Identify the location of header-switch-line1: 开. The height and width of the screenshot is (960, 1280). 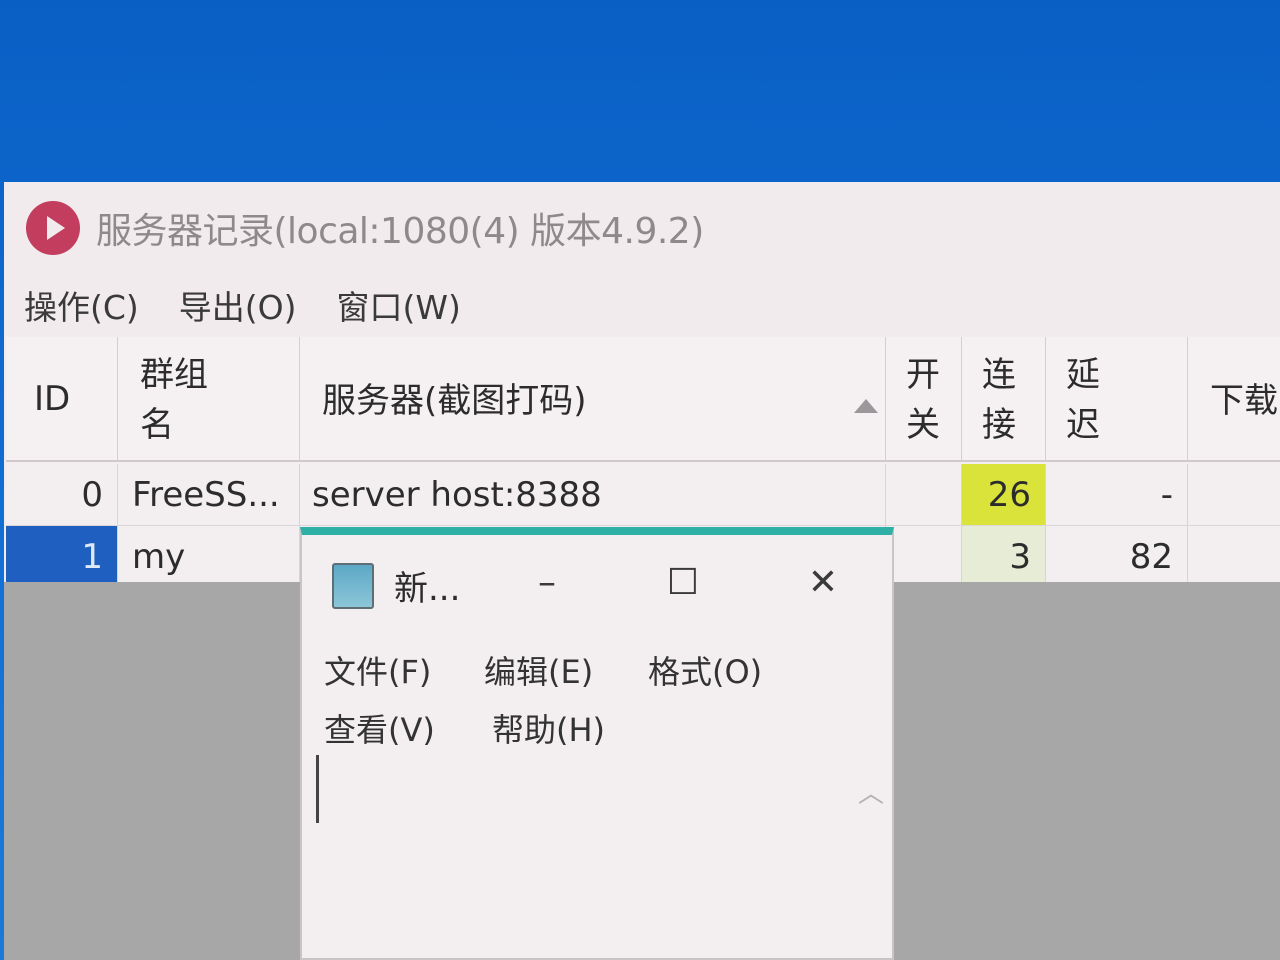
(923, 375).